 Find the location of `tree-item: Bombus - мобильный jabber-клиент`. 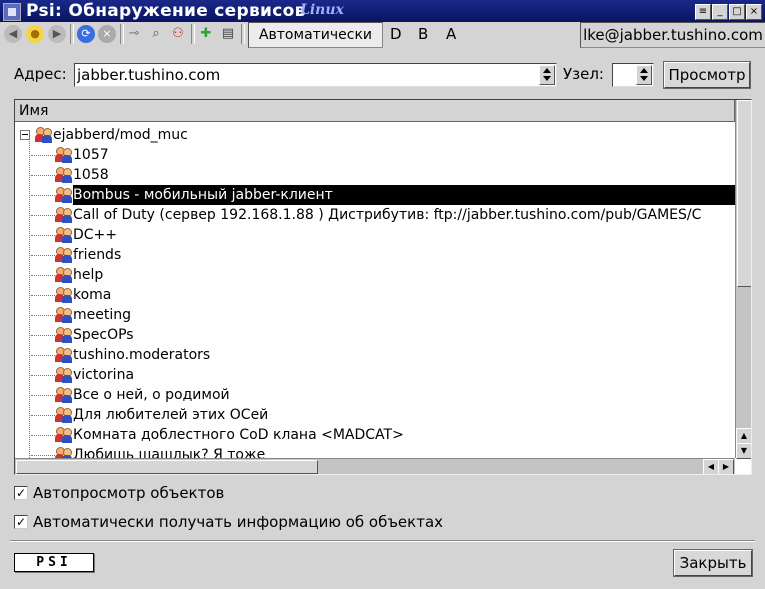

tree-item: Bombus - мобильный jabber-клиент is located at coordinates (383, 195).